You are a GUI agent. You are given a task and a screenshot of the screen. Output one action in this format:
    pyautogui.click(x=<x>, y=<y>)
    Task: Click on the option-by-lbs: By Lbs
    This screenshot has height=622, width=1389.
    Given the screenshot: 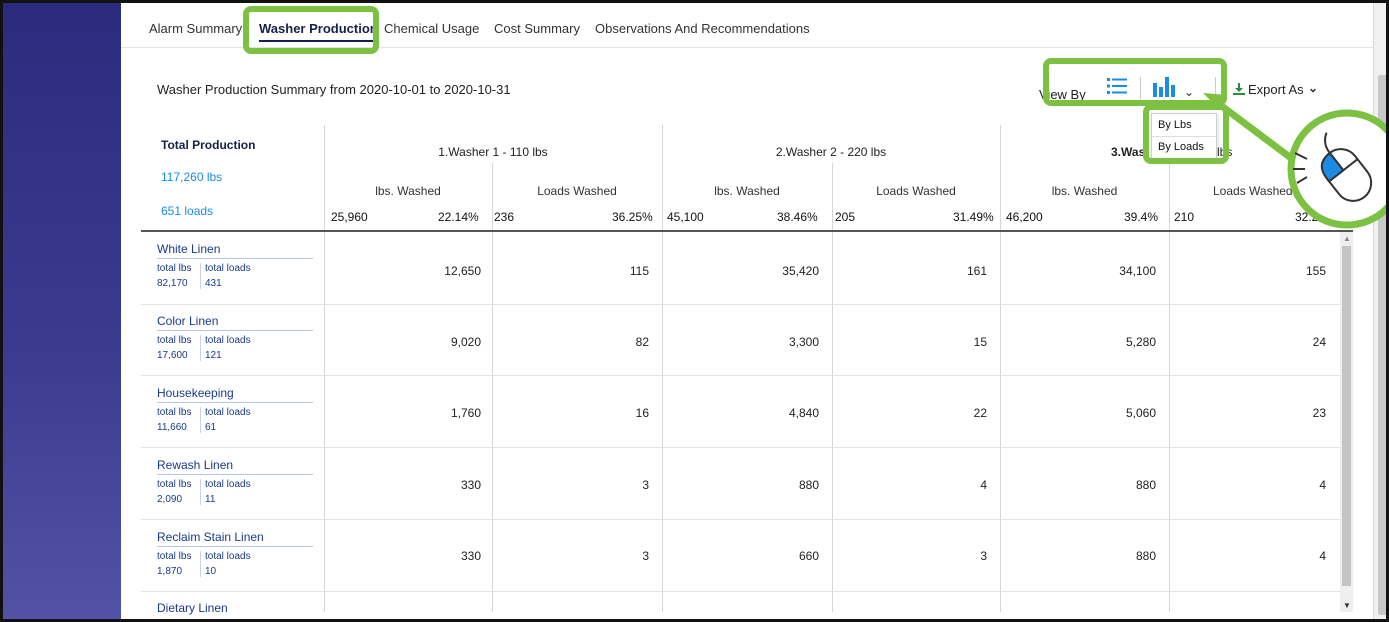 What is the action you would take?
    pyautogui.click(x=1175, y=125)
    